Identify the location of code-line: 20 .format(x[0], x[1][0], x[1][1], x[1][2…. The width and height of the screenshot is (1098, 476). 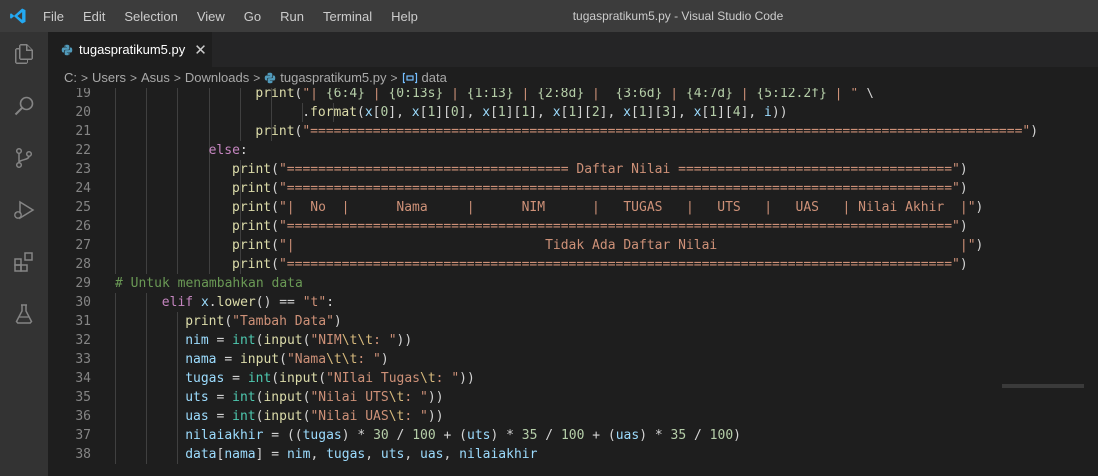
(573, 112).